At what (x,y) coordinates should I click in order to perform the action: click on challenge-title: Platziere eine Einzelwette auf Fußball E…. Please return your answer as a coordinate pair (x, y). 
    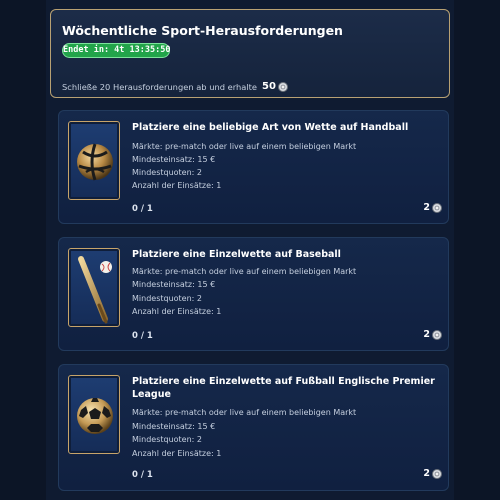
    Looking at the image, I should click on (283, 388).